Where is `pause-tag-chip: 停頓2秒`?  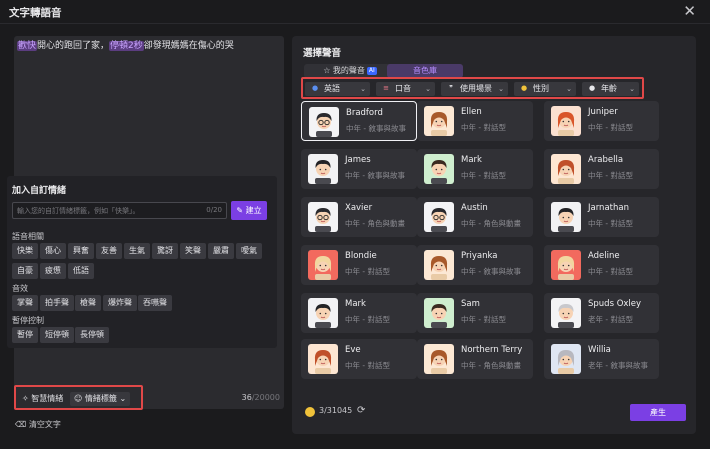
pause-tag-chip: 停頓2秒 is located at coordinates (126, 46).